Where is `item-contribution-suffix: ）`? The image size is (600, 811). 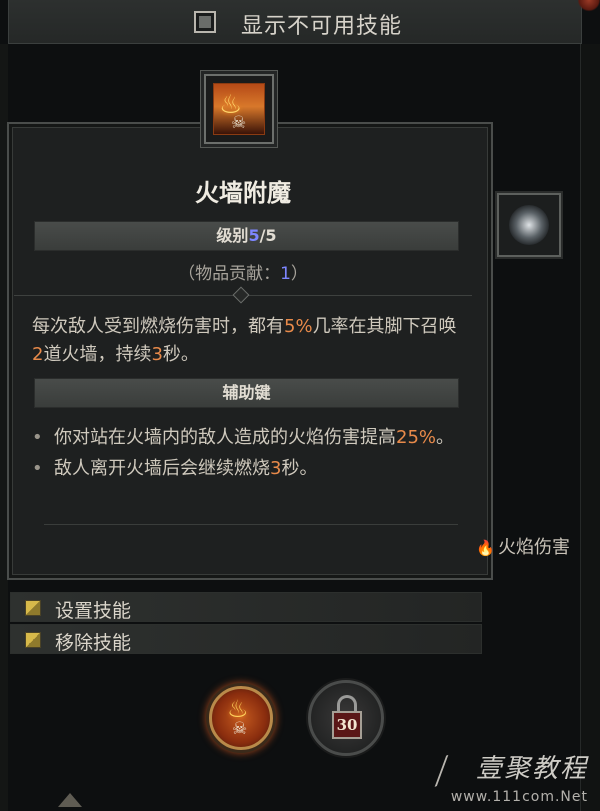
item-contribution-suffix: ） is located at coordinates (299, 274).